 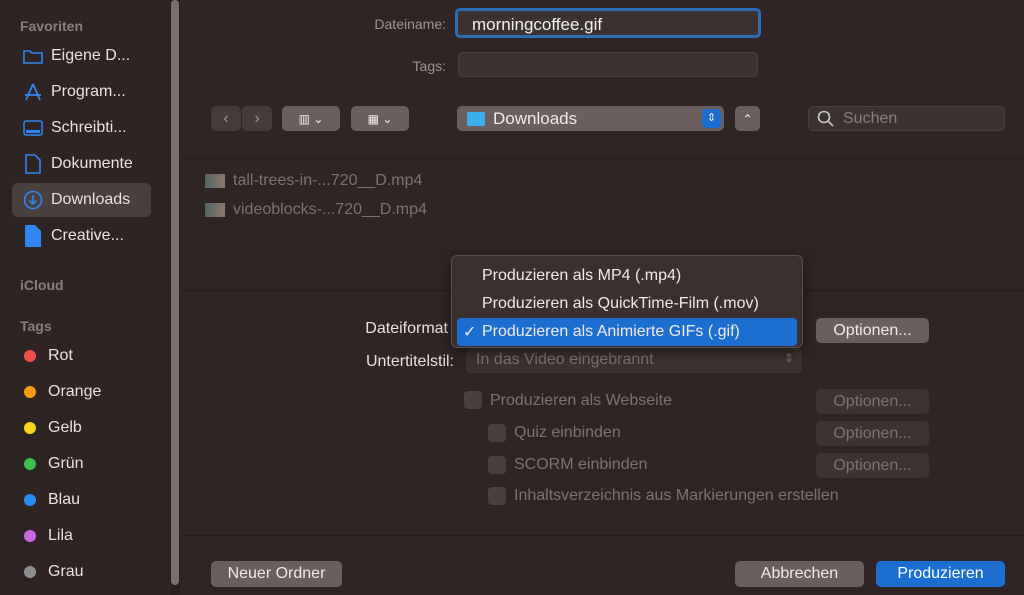 I want to click on chevron-up-icon: ⌃, so click(x=747, y=118).